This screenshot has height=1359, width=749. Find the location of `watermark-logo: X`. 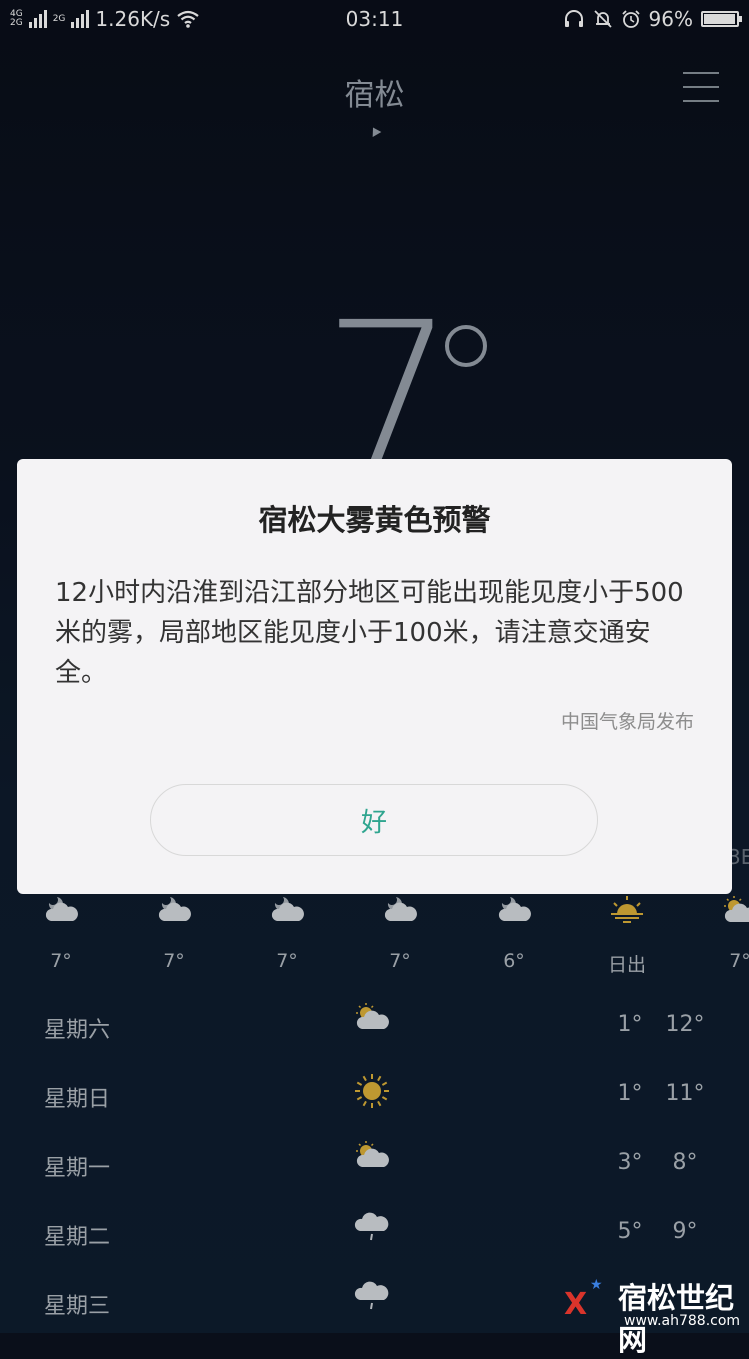

watermark-logo: X is located at coordinates (576, 1304).